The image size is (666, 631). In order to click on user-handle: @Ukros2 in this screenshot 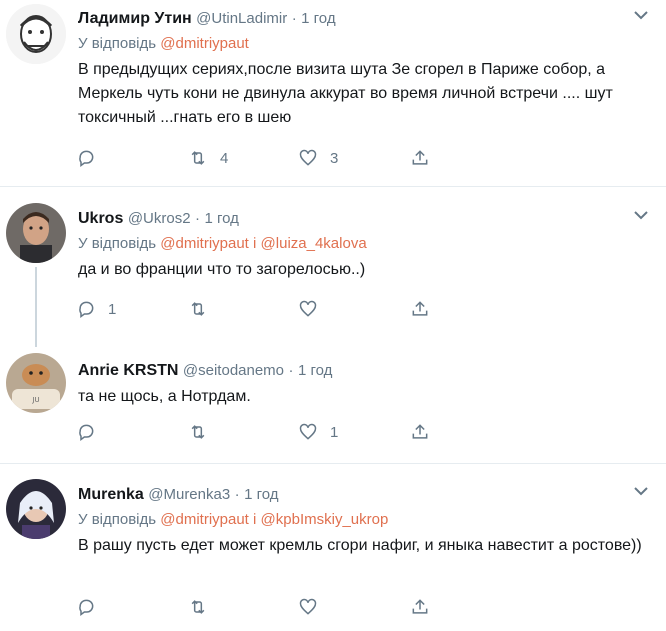, I will do `click(159, 218)`.